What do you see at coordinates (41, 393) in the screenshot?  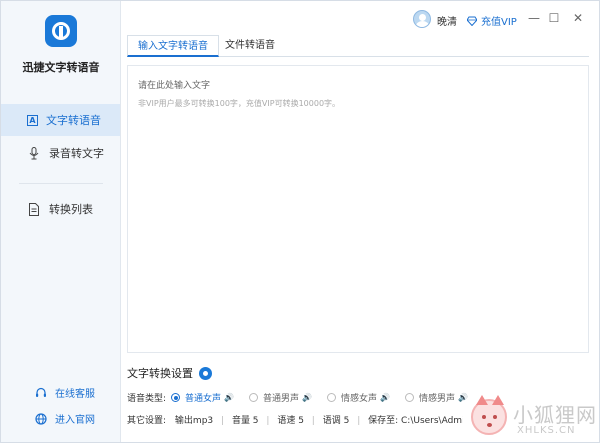 I see `headset-icon` at bounding box center [41, 393].